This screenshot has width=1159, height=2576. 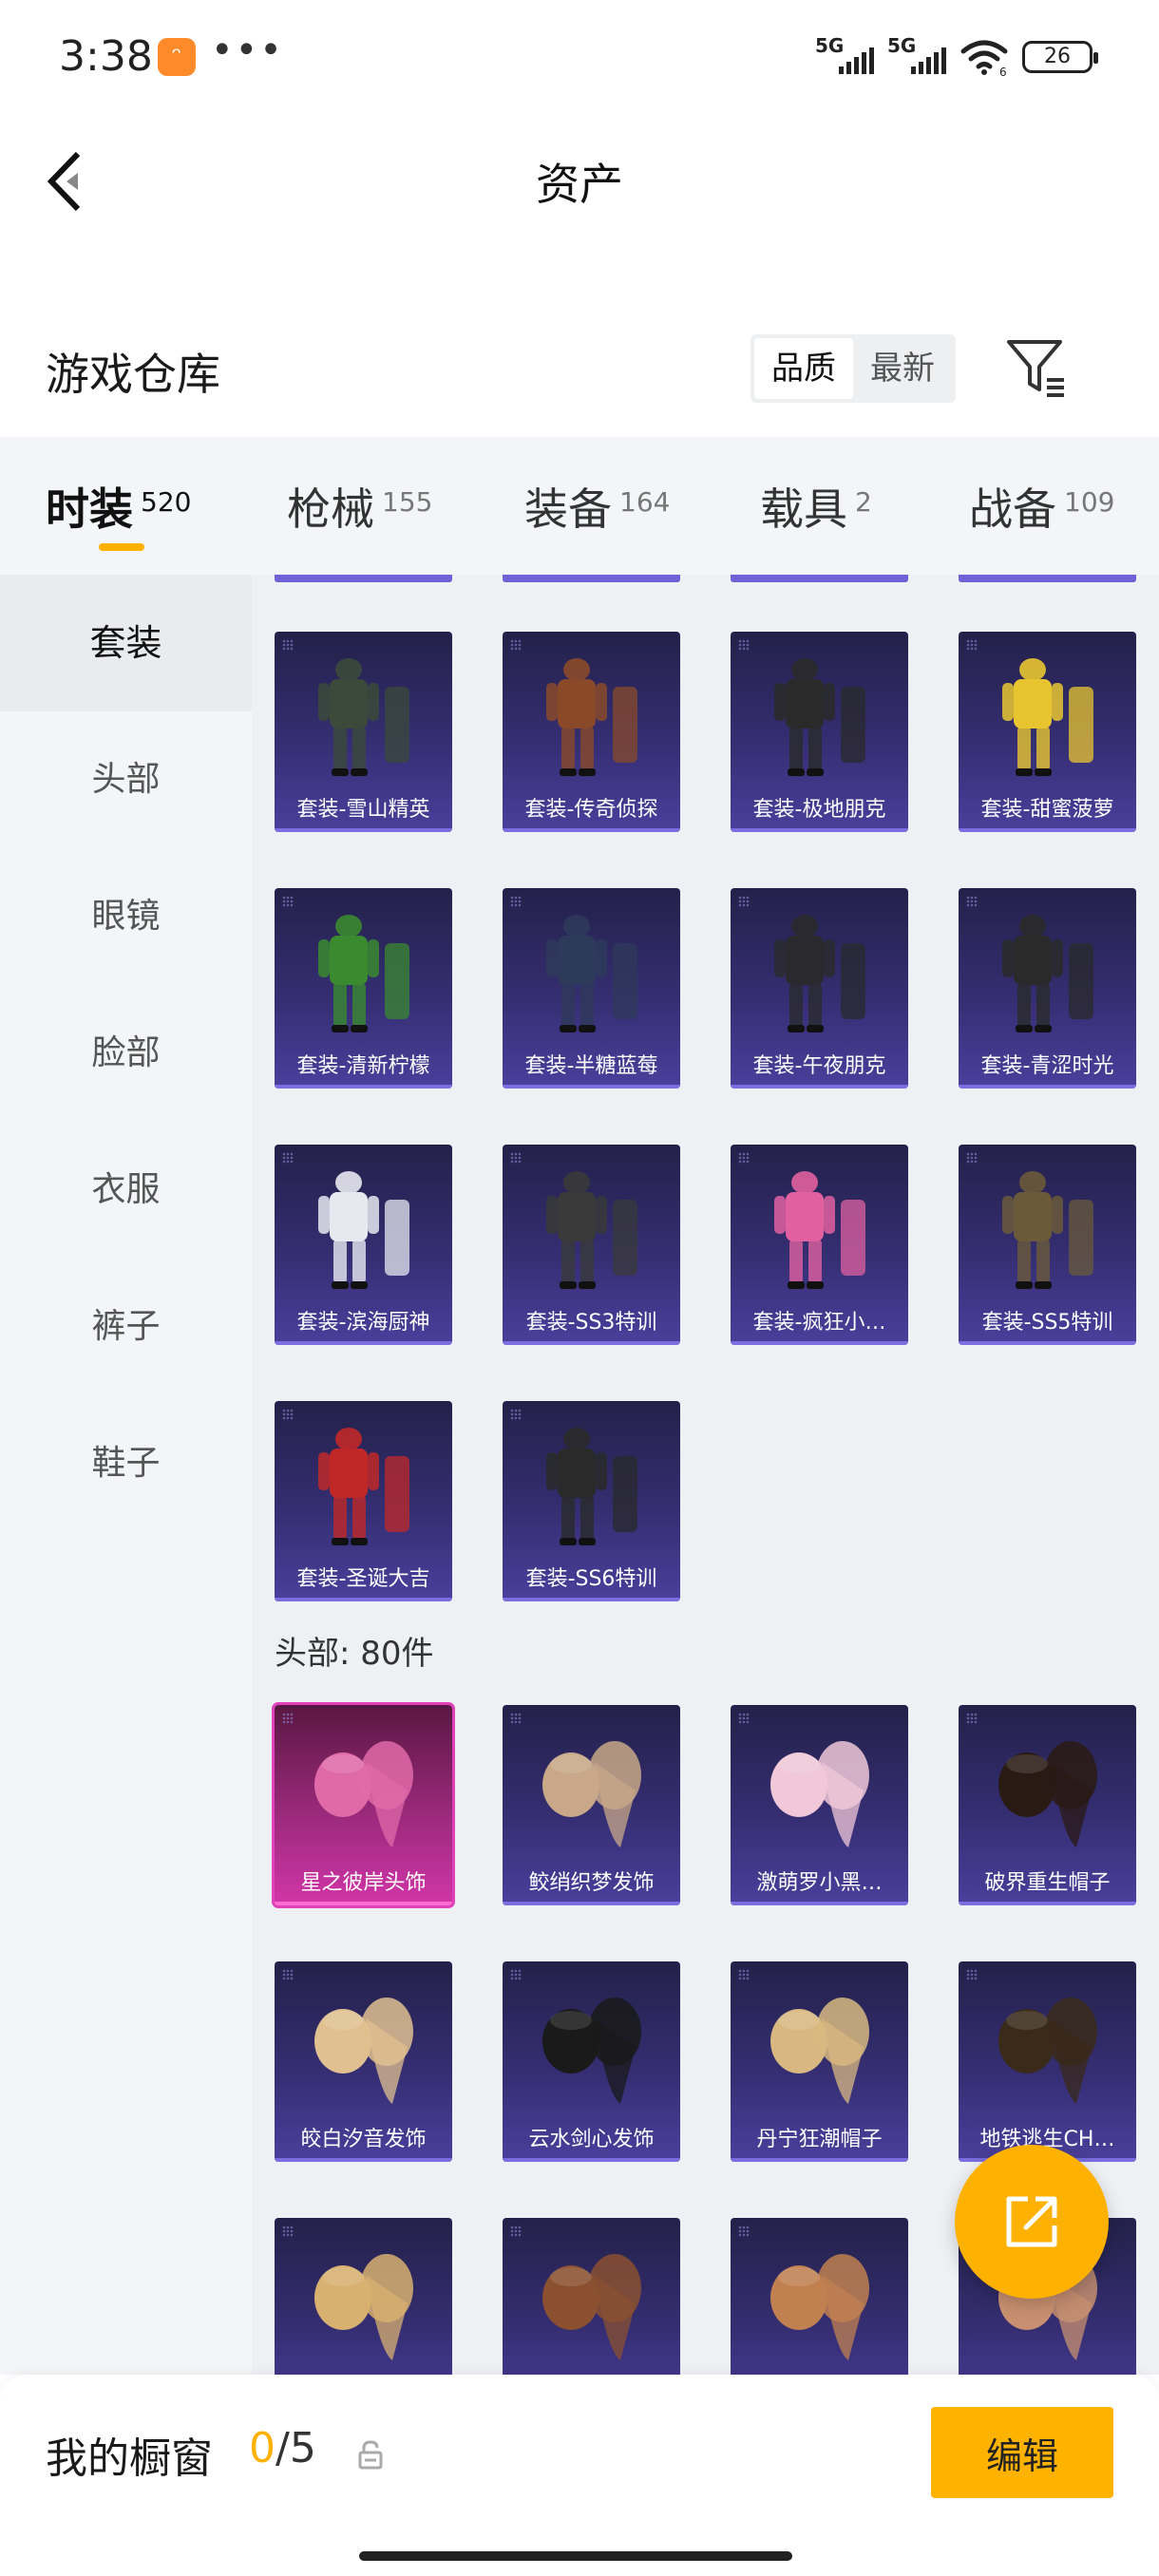 I want to click on filter-icon, so click(x=1036, y=367).